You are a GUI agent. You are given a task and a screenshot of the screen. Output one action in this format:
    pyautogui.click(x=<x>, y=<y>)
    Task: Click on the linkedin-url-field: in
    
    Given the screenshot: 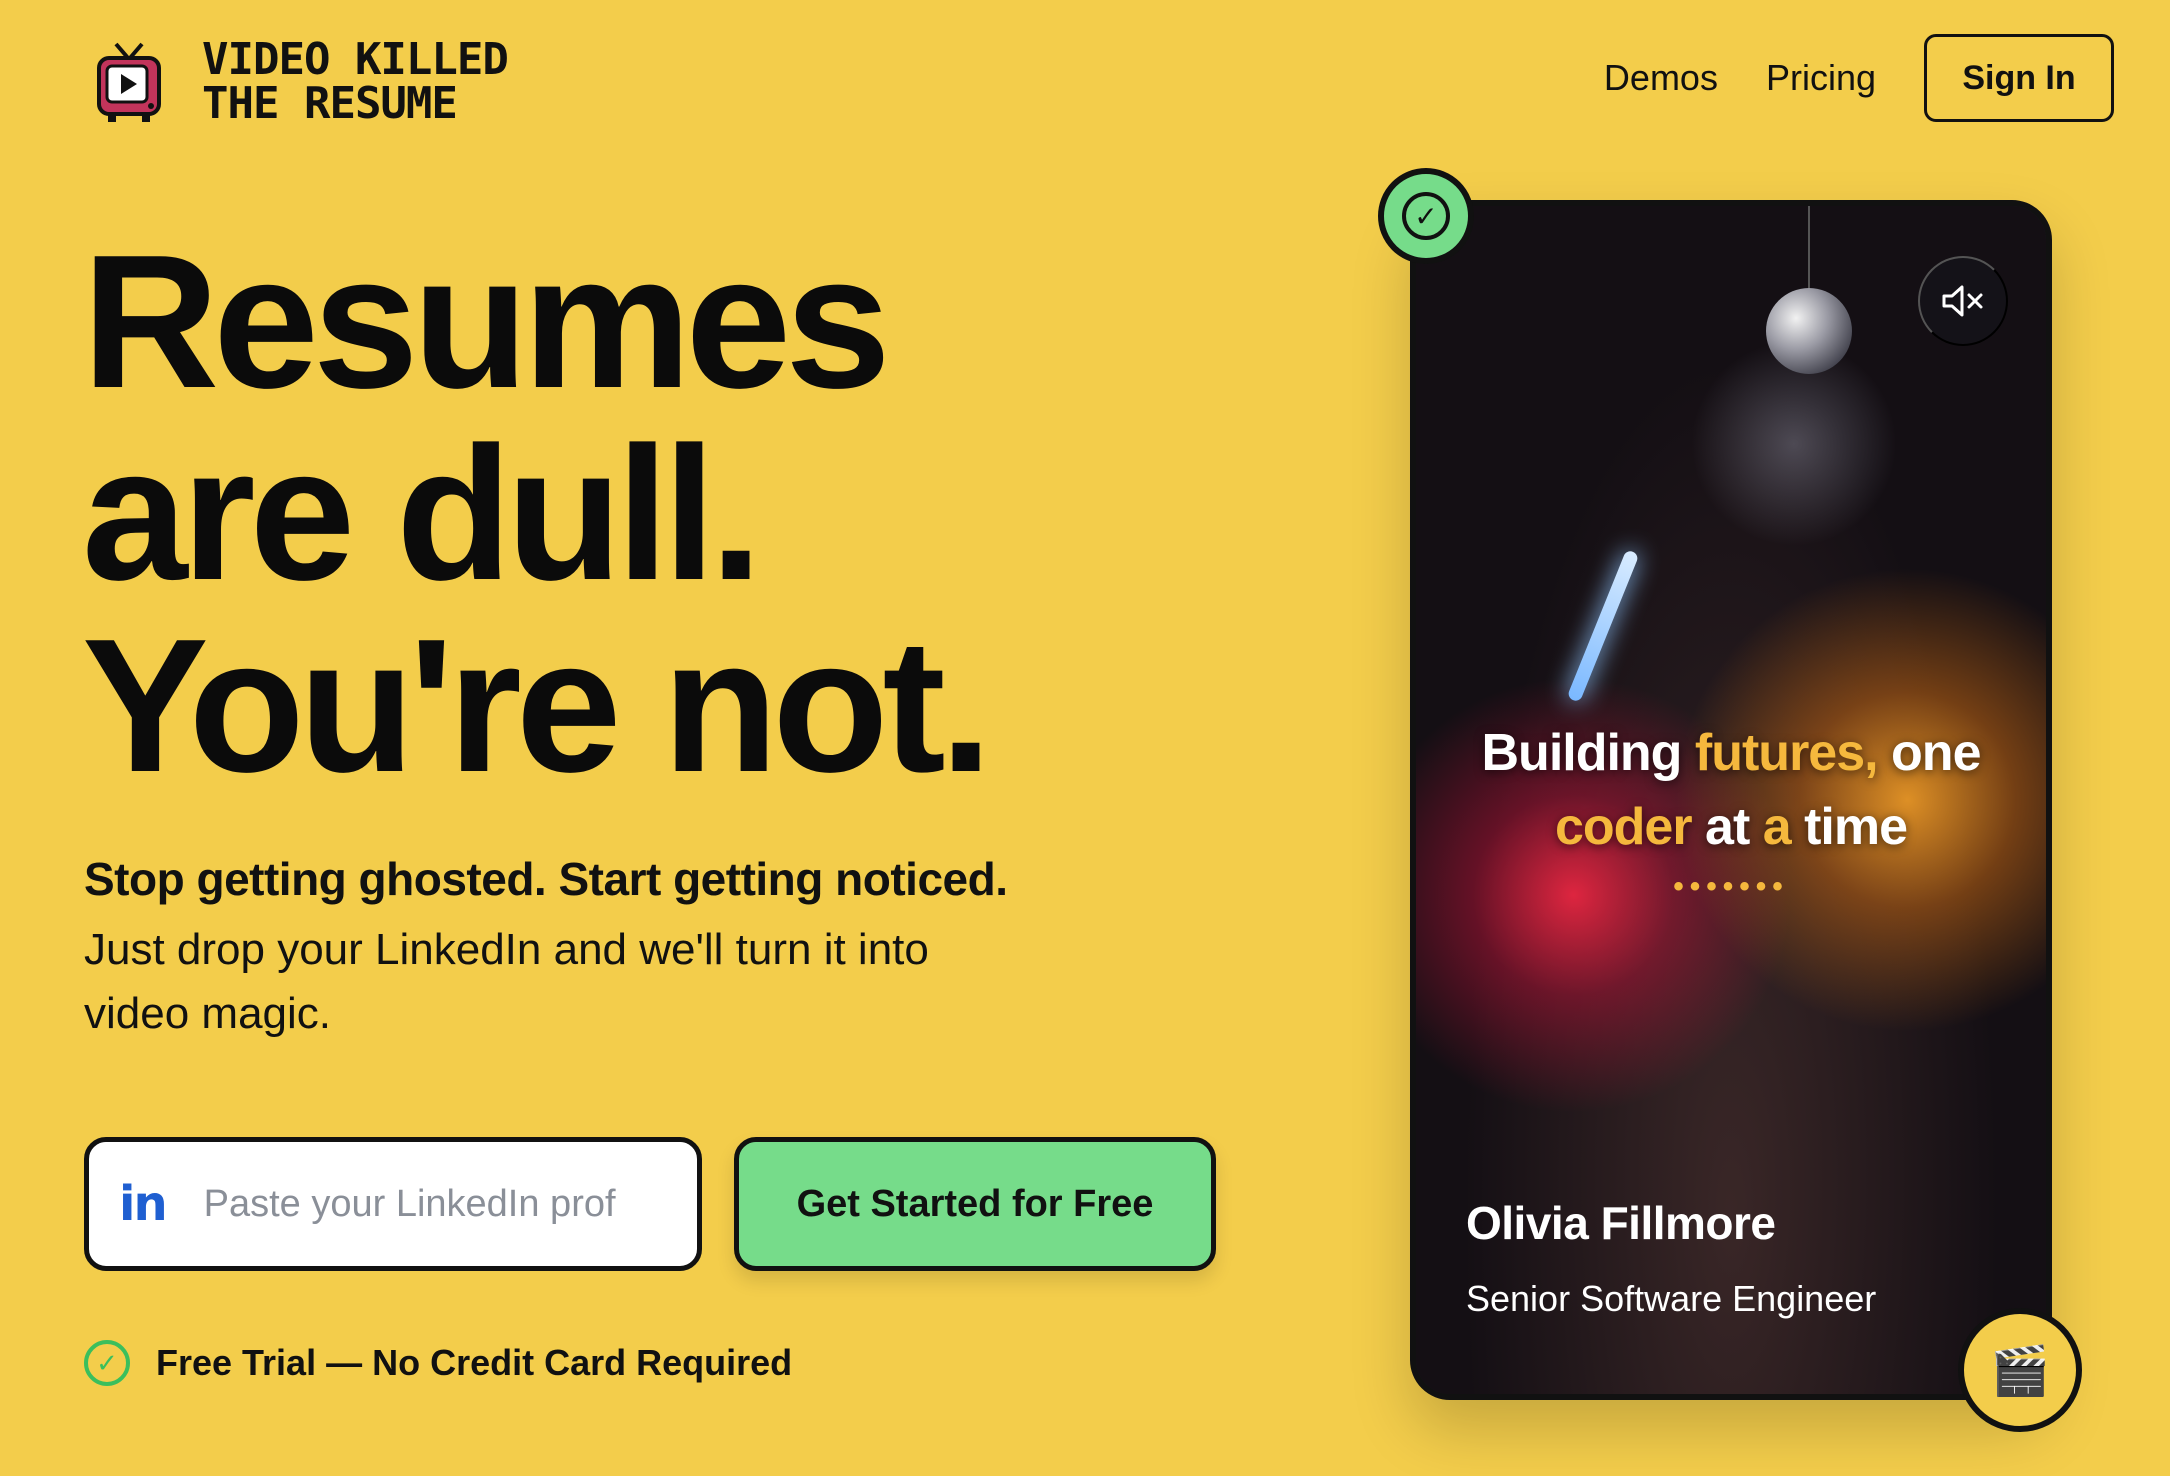 What is the action you would take?
    pyautogui.click(x=393, y=1204)
    